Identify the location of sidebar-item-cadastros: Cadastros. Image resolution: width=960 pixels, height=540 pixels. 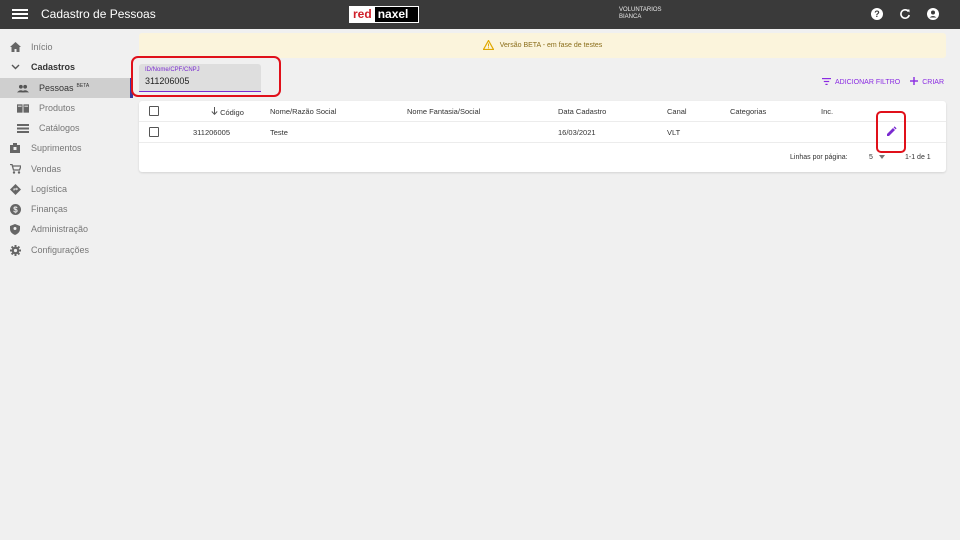
(66, 67).